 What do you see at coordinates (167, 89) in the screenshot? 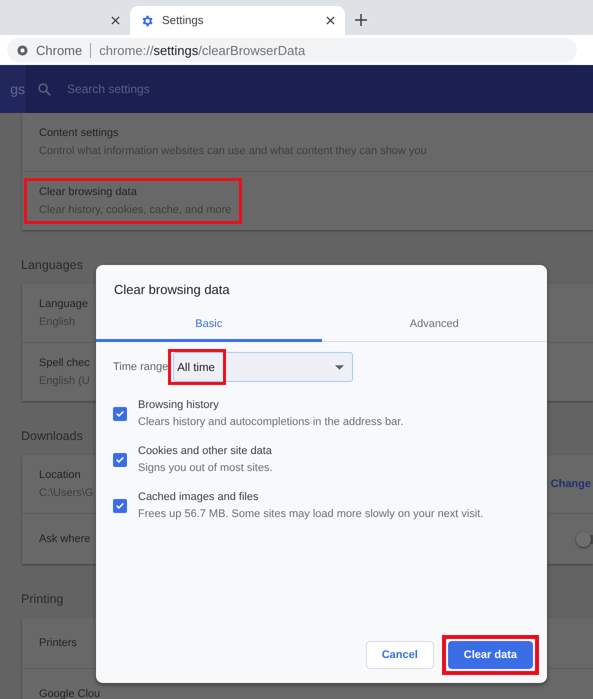
I see `search-field: Search settings` at bounding box center [167, 89].